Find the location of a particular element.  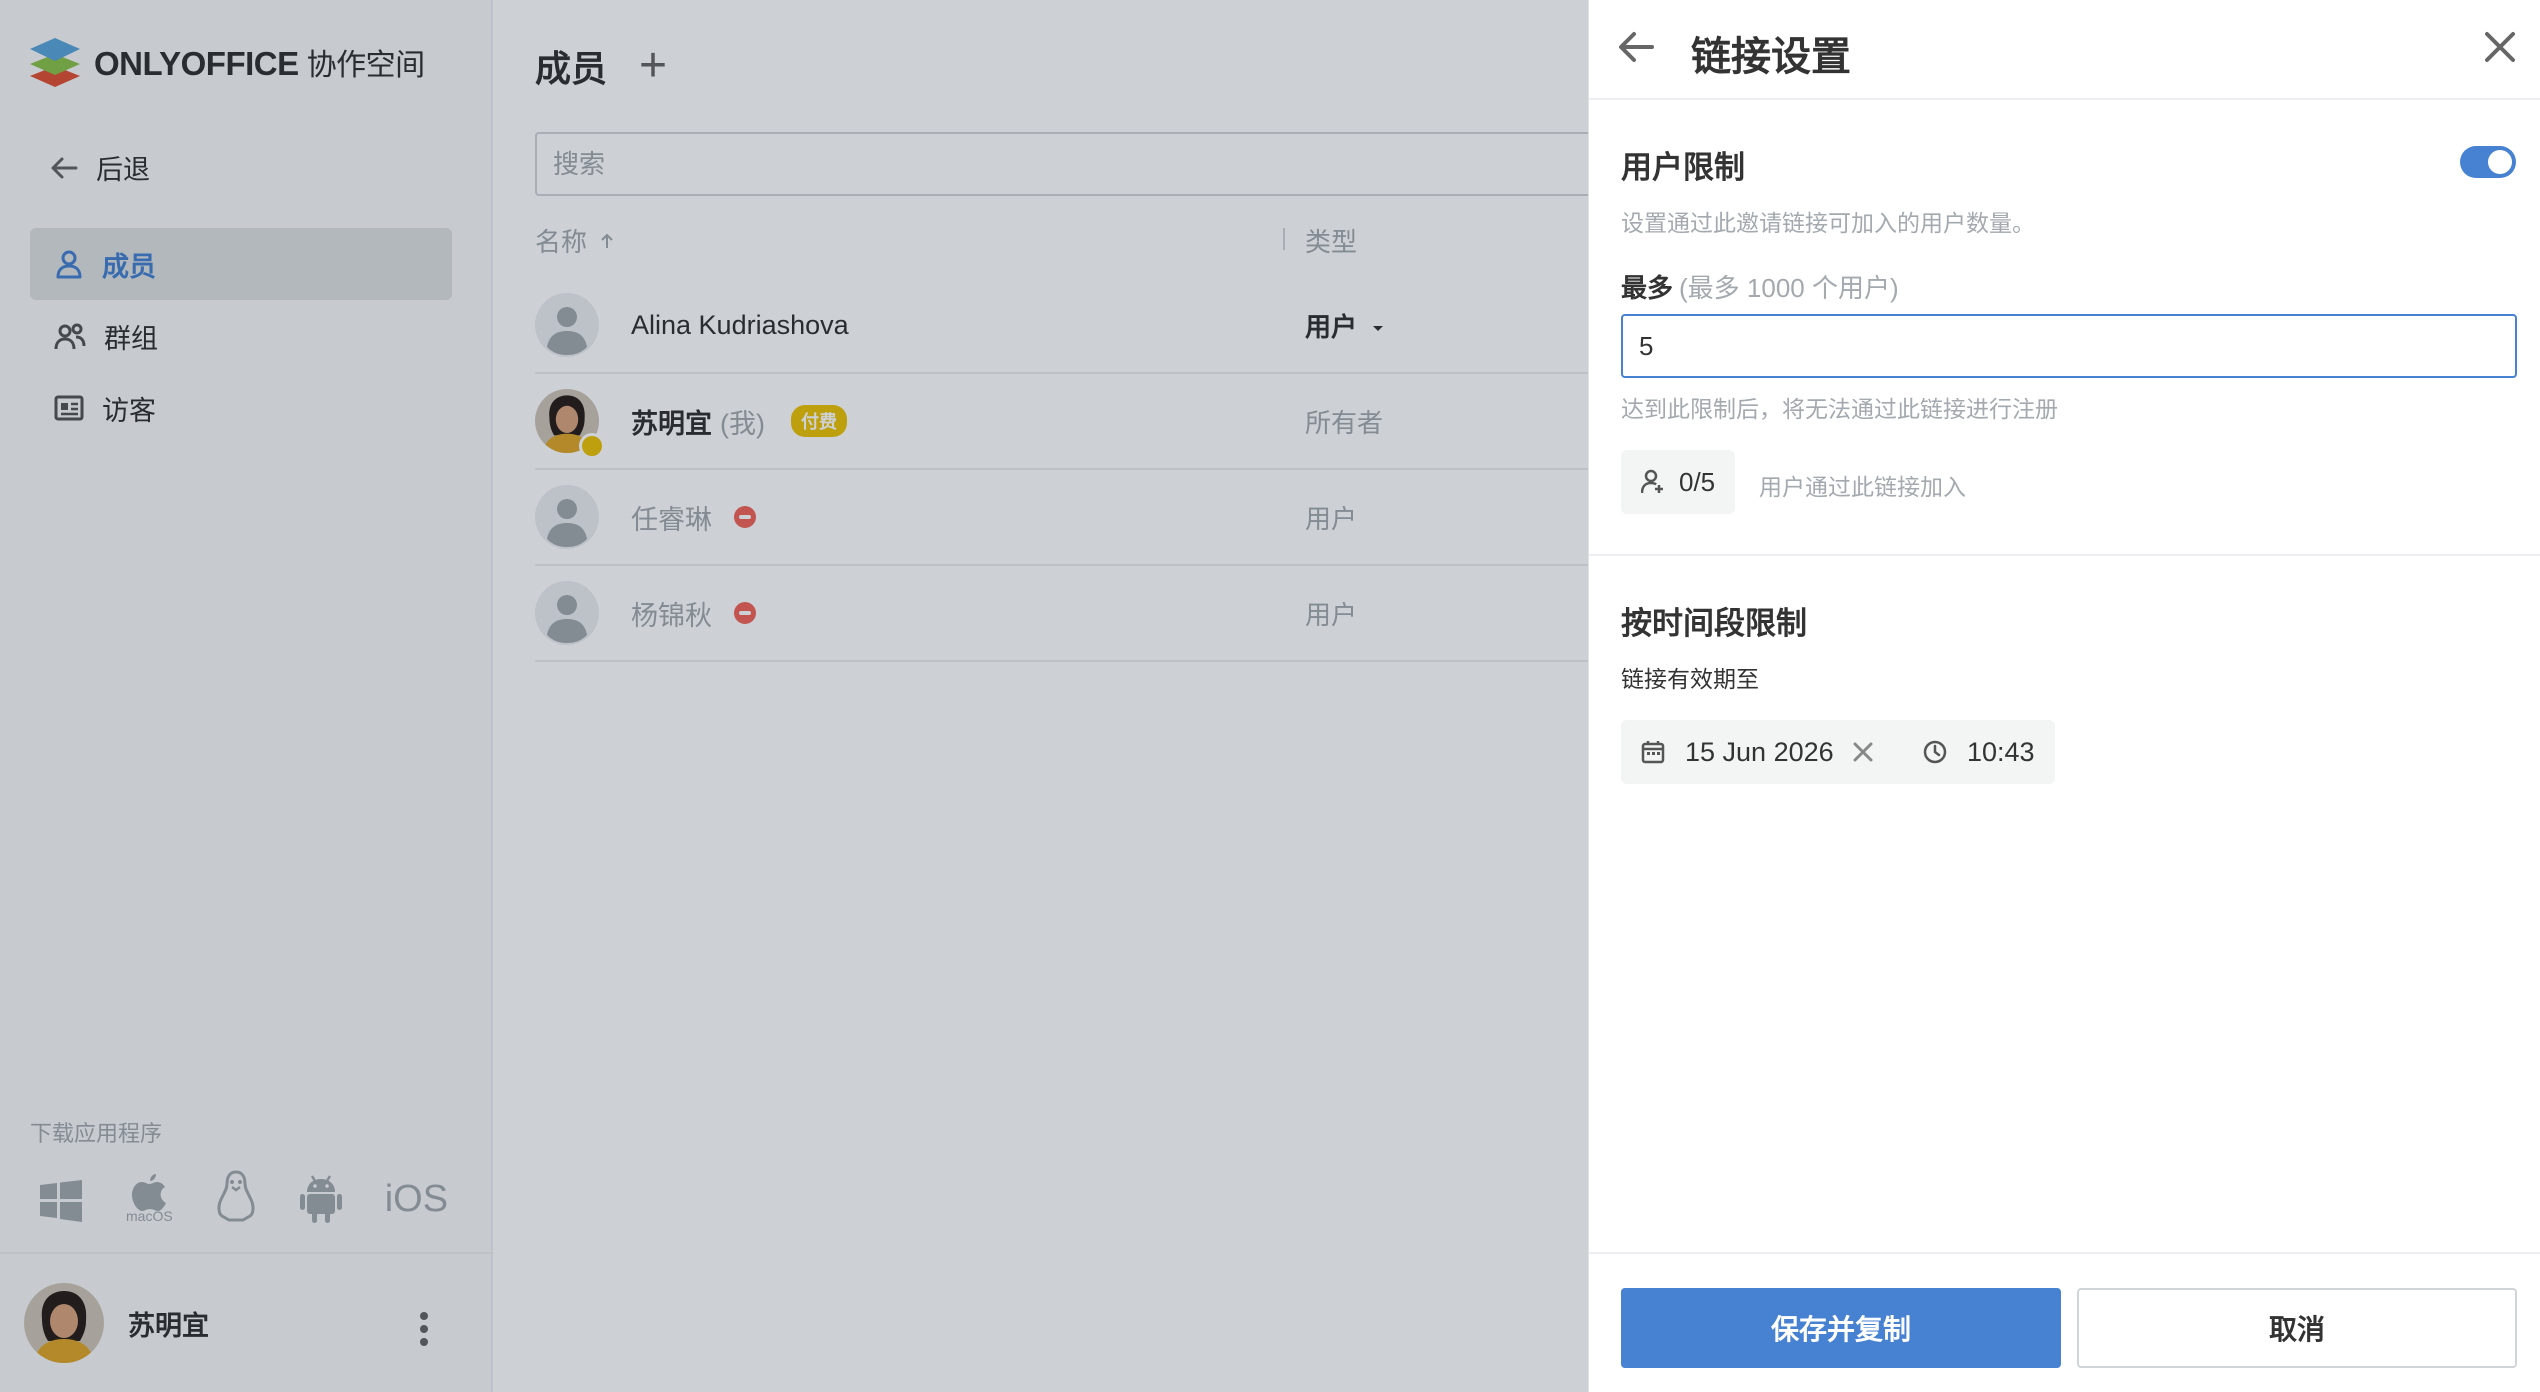

max-users-label: 最多 (最多 1000 个用户) is located at coordinates (1760, 288).